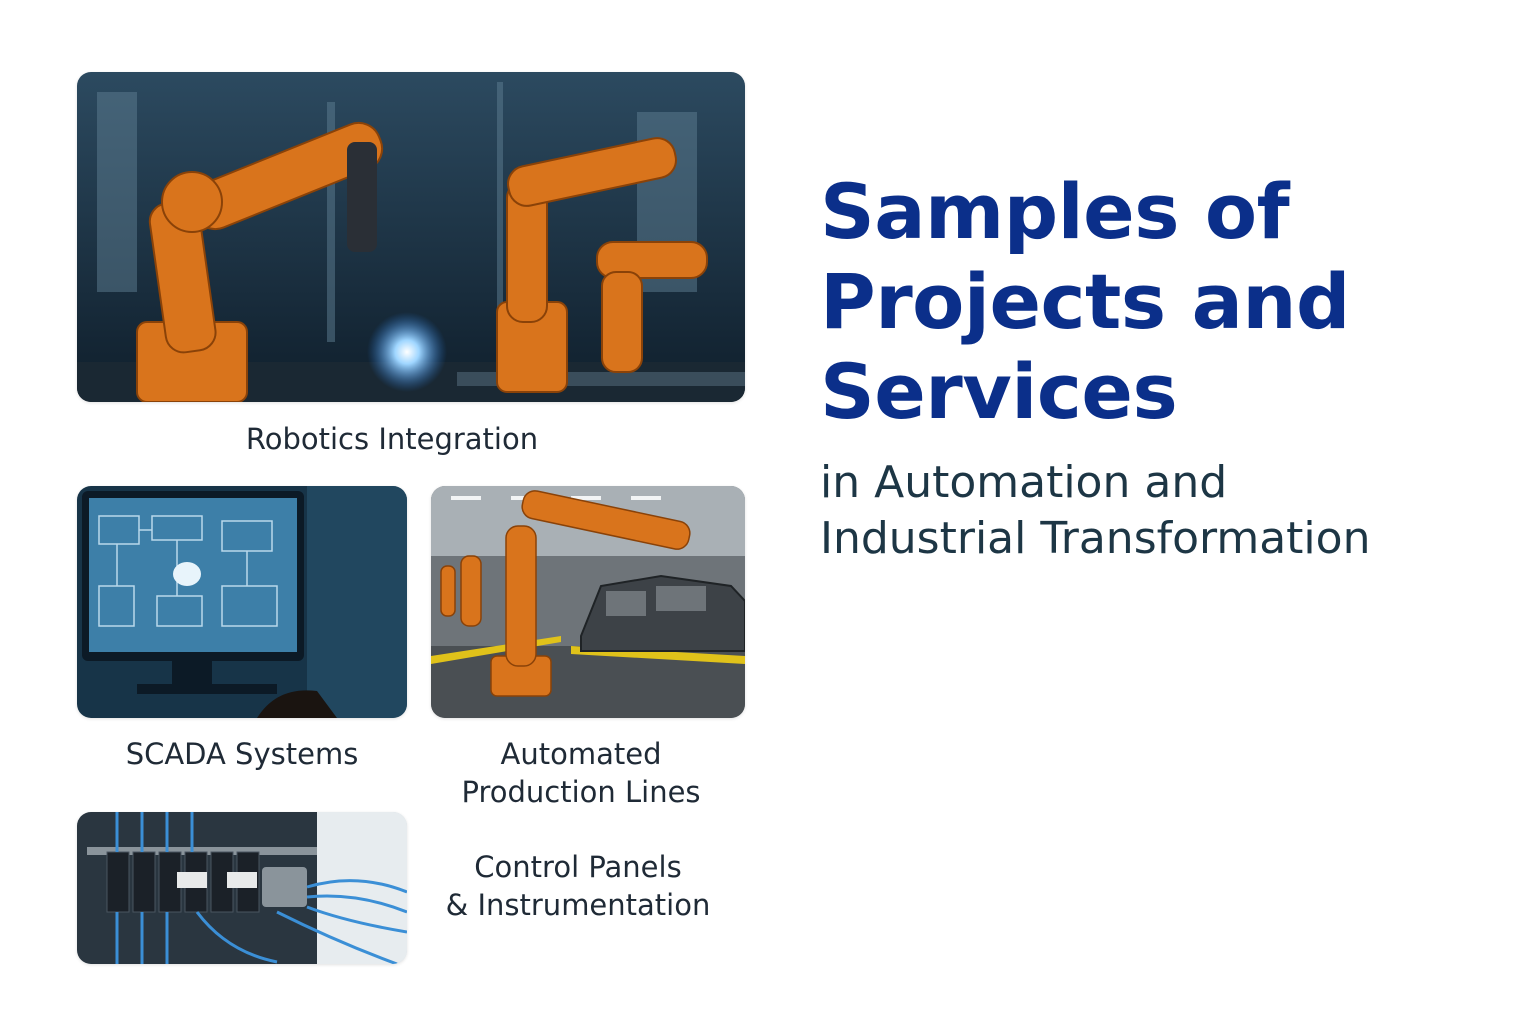 Image resolution: width=1536 pixels, height=1024 pixels. I want to click on robotics-integration-caption: Robotics Integration, so click(392, 439).